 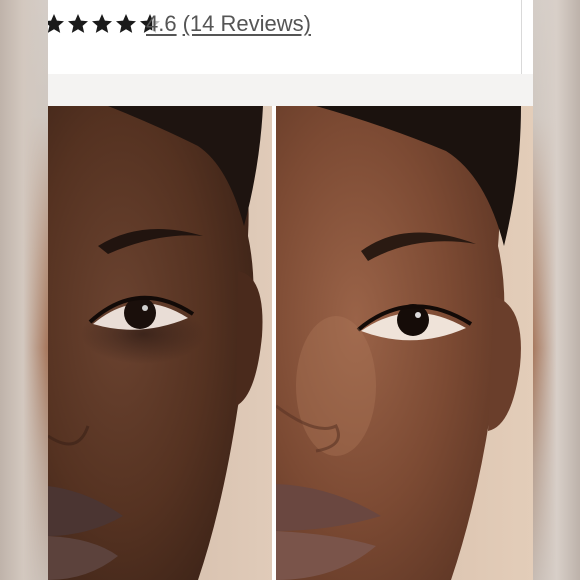 I want to click on rating-bar: 4.6 (14 Reviews), so click(x=290, y=37).